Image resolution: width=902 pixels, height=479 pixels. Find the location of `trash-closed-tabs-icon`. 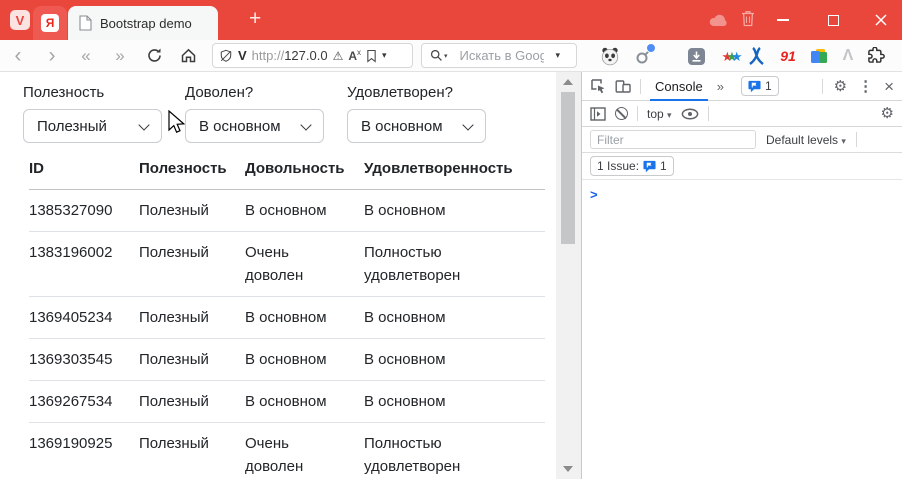

trash-closed-tabs-icon is located at coordinates (748, 18).